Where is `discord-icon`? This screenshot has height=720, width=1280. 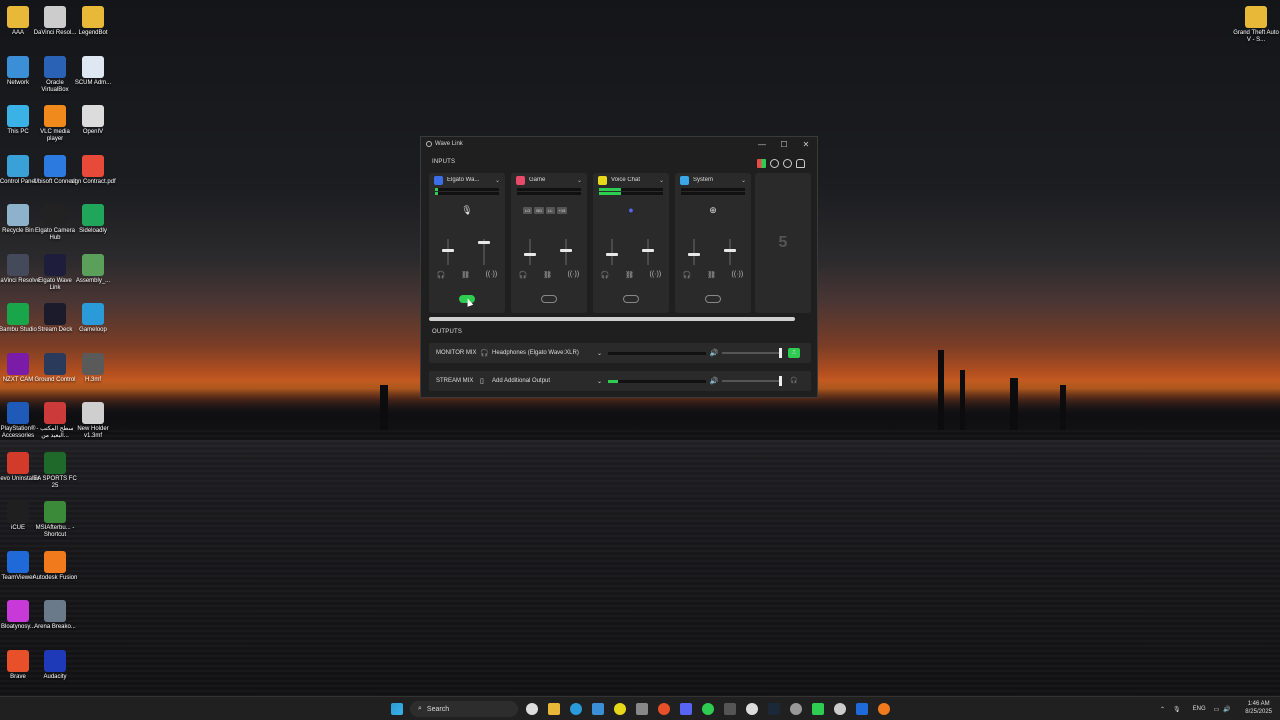 discord-icon is located at coordinates (686, 709).